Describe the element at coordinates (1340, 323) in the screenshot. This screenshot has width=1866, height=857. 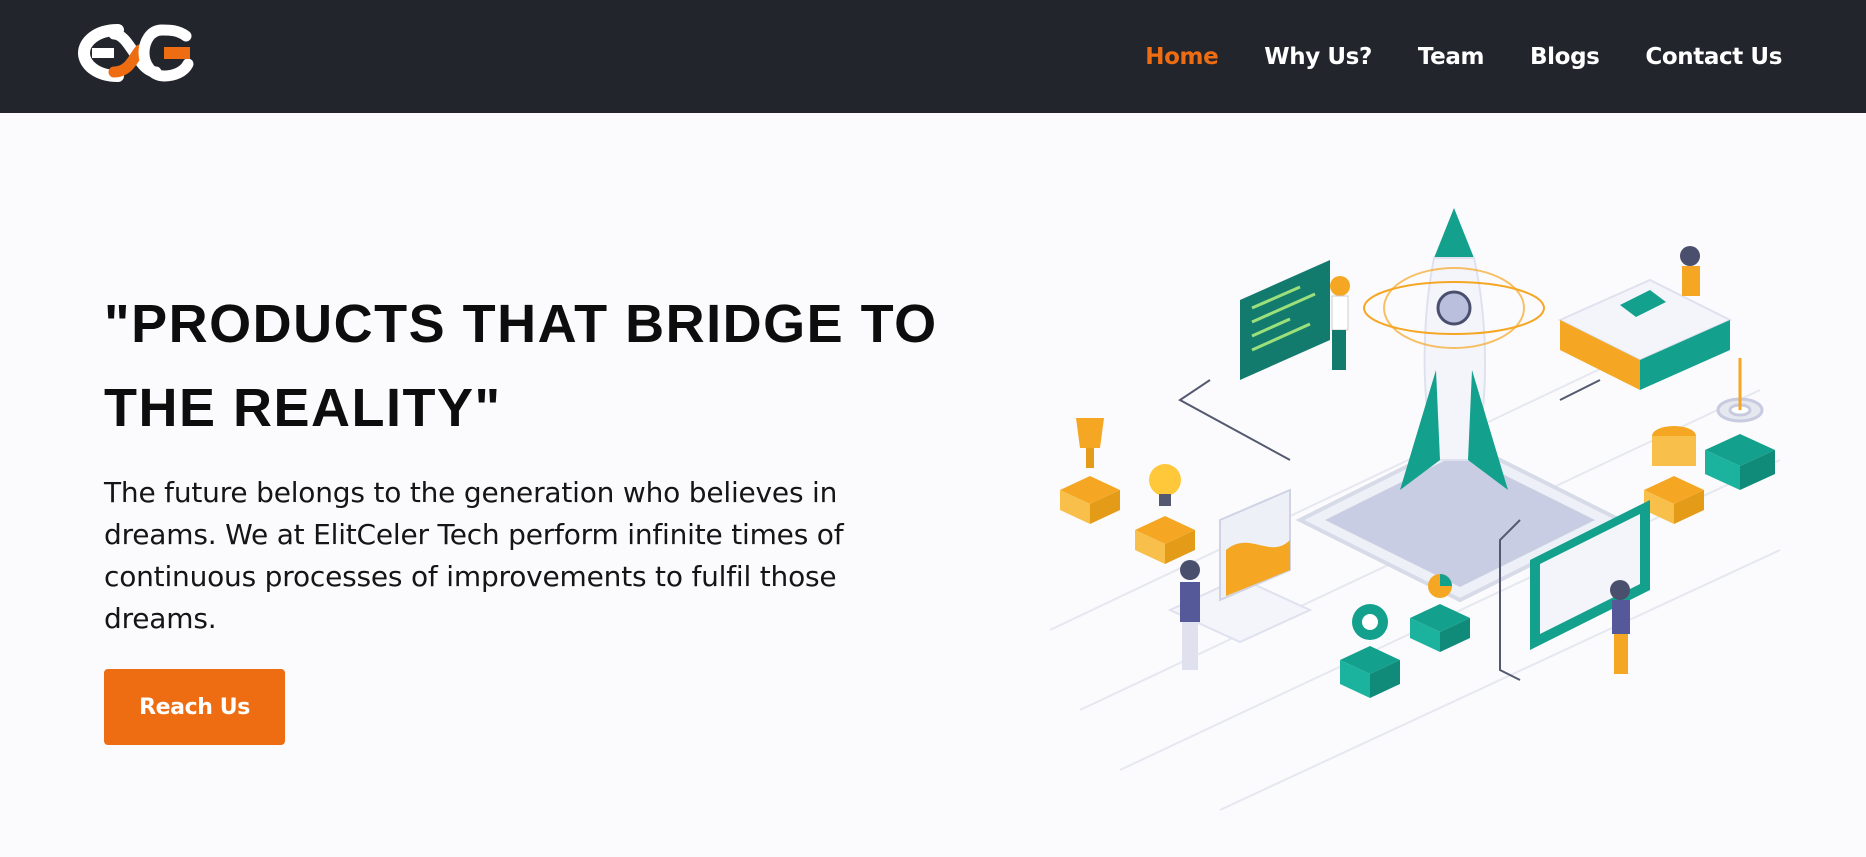
I see `person-icon` at that location.